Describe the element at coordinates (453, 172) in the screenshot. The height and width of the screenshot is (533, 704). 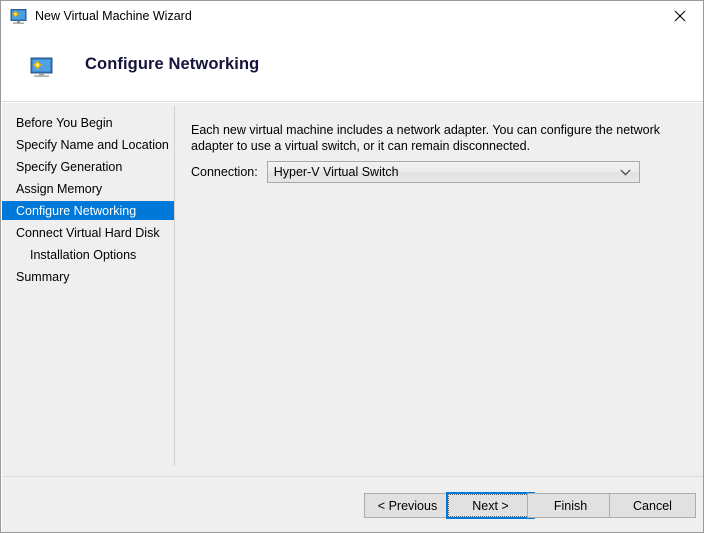
I see `connection-select: Hyper-V Virtual Switch` at that location.